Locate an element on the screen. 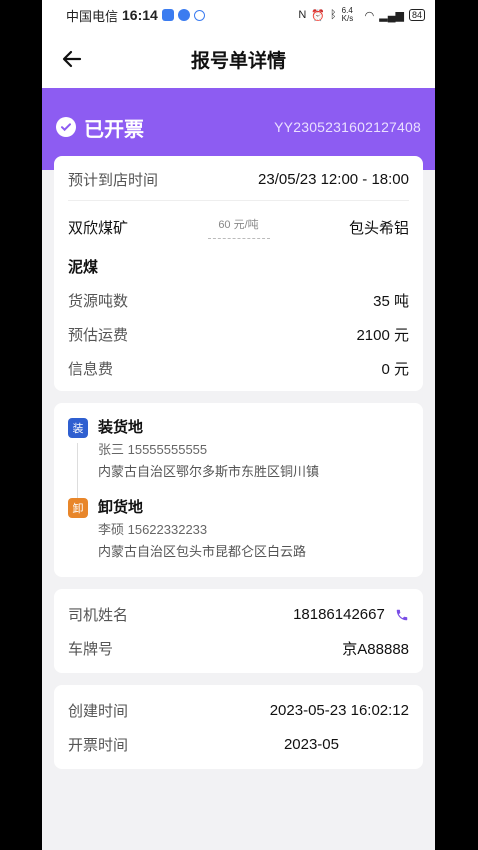 The height and width of the screenshot is (850, 478). loading-badge-icon: 装 is located at coordinates (78, 428).